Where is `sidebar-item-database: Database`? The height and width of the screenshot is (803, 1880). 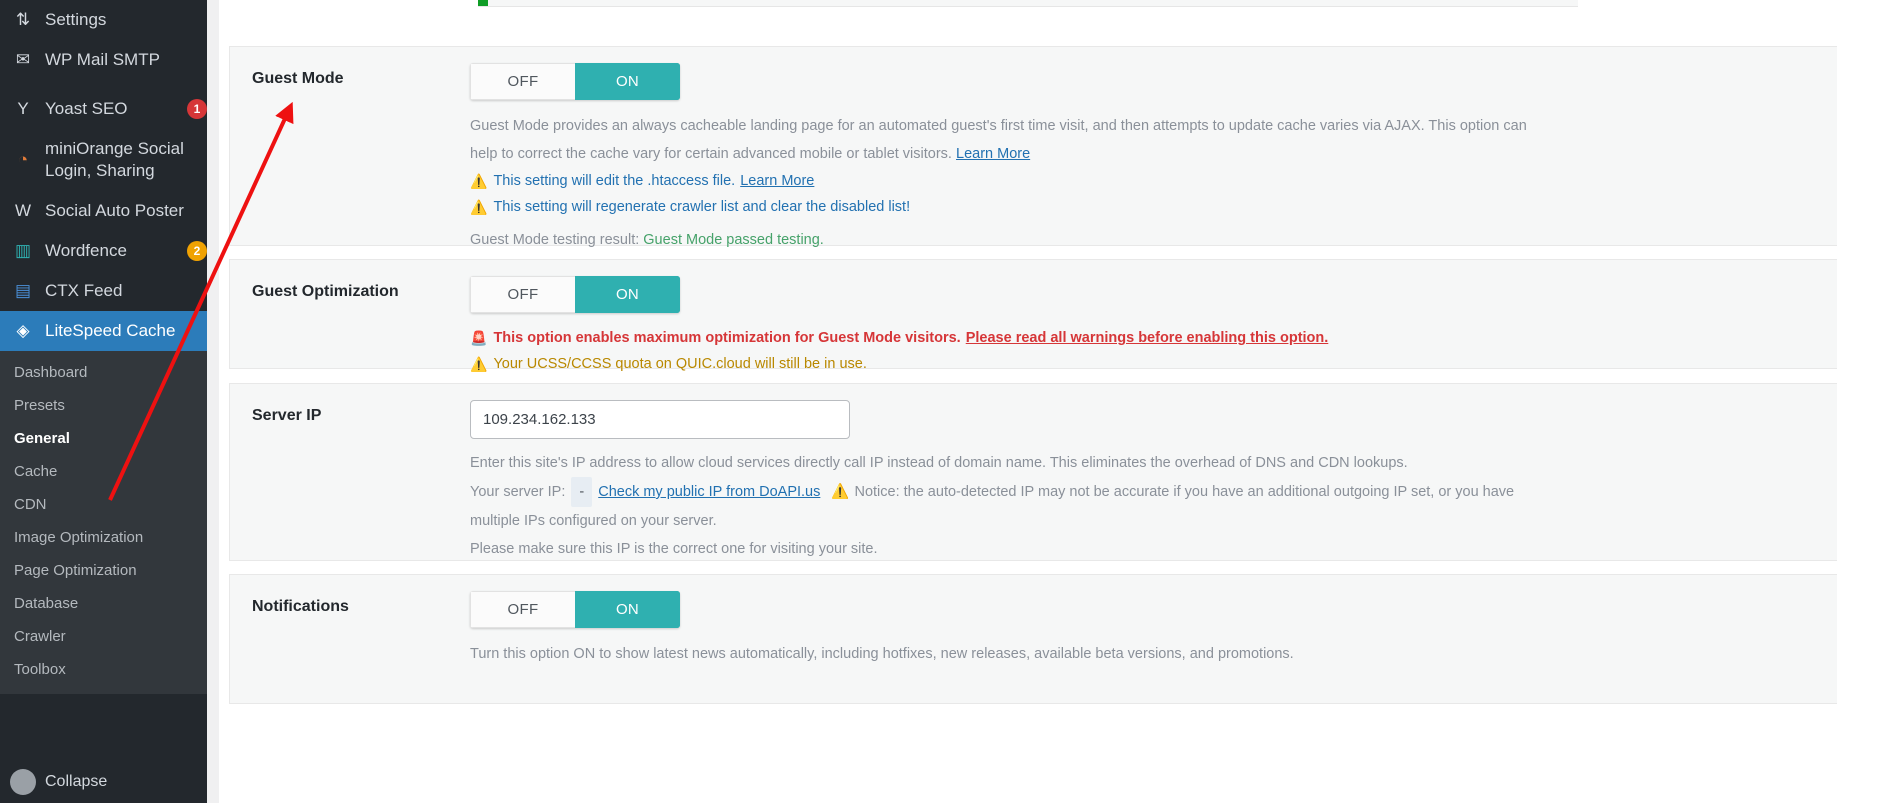
sidebar-item-database: Database is located at coordinates (103, 603).